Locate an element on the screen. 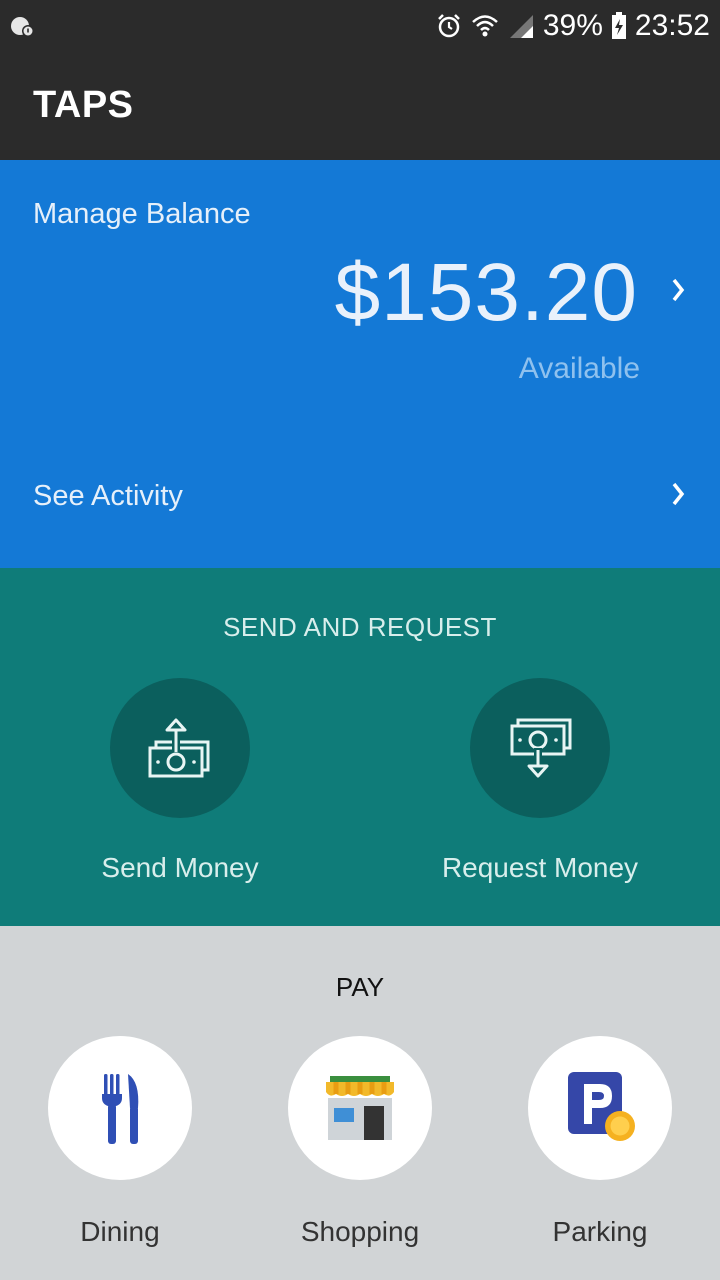 This screenshot has width=720, height=1280. alarm-icon is located at coordinates (449, 26).